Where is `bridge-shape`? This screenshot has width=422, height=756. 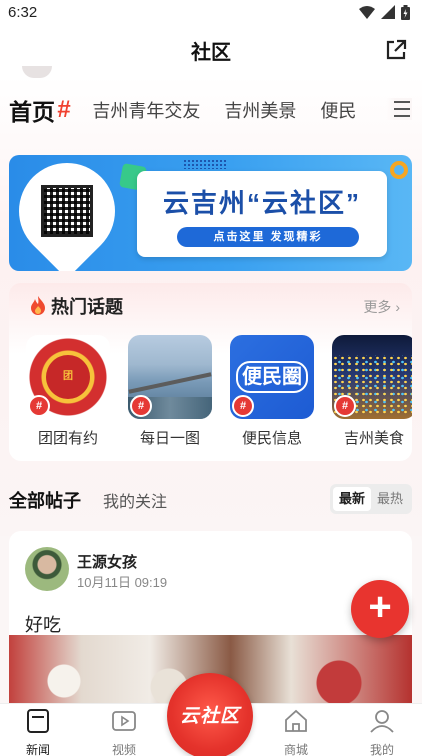
bridge-shape is located at coordinates (170, 383).